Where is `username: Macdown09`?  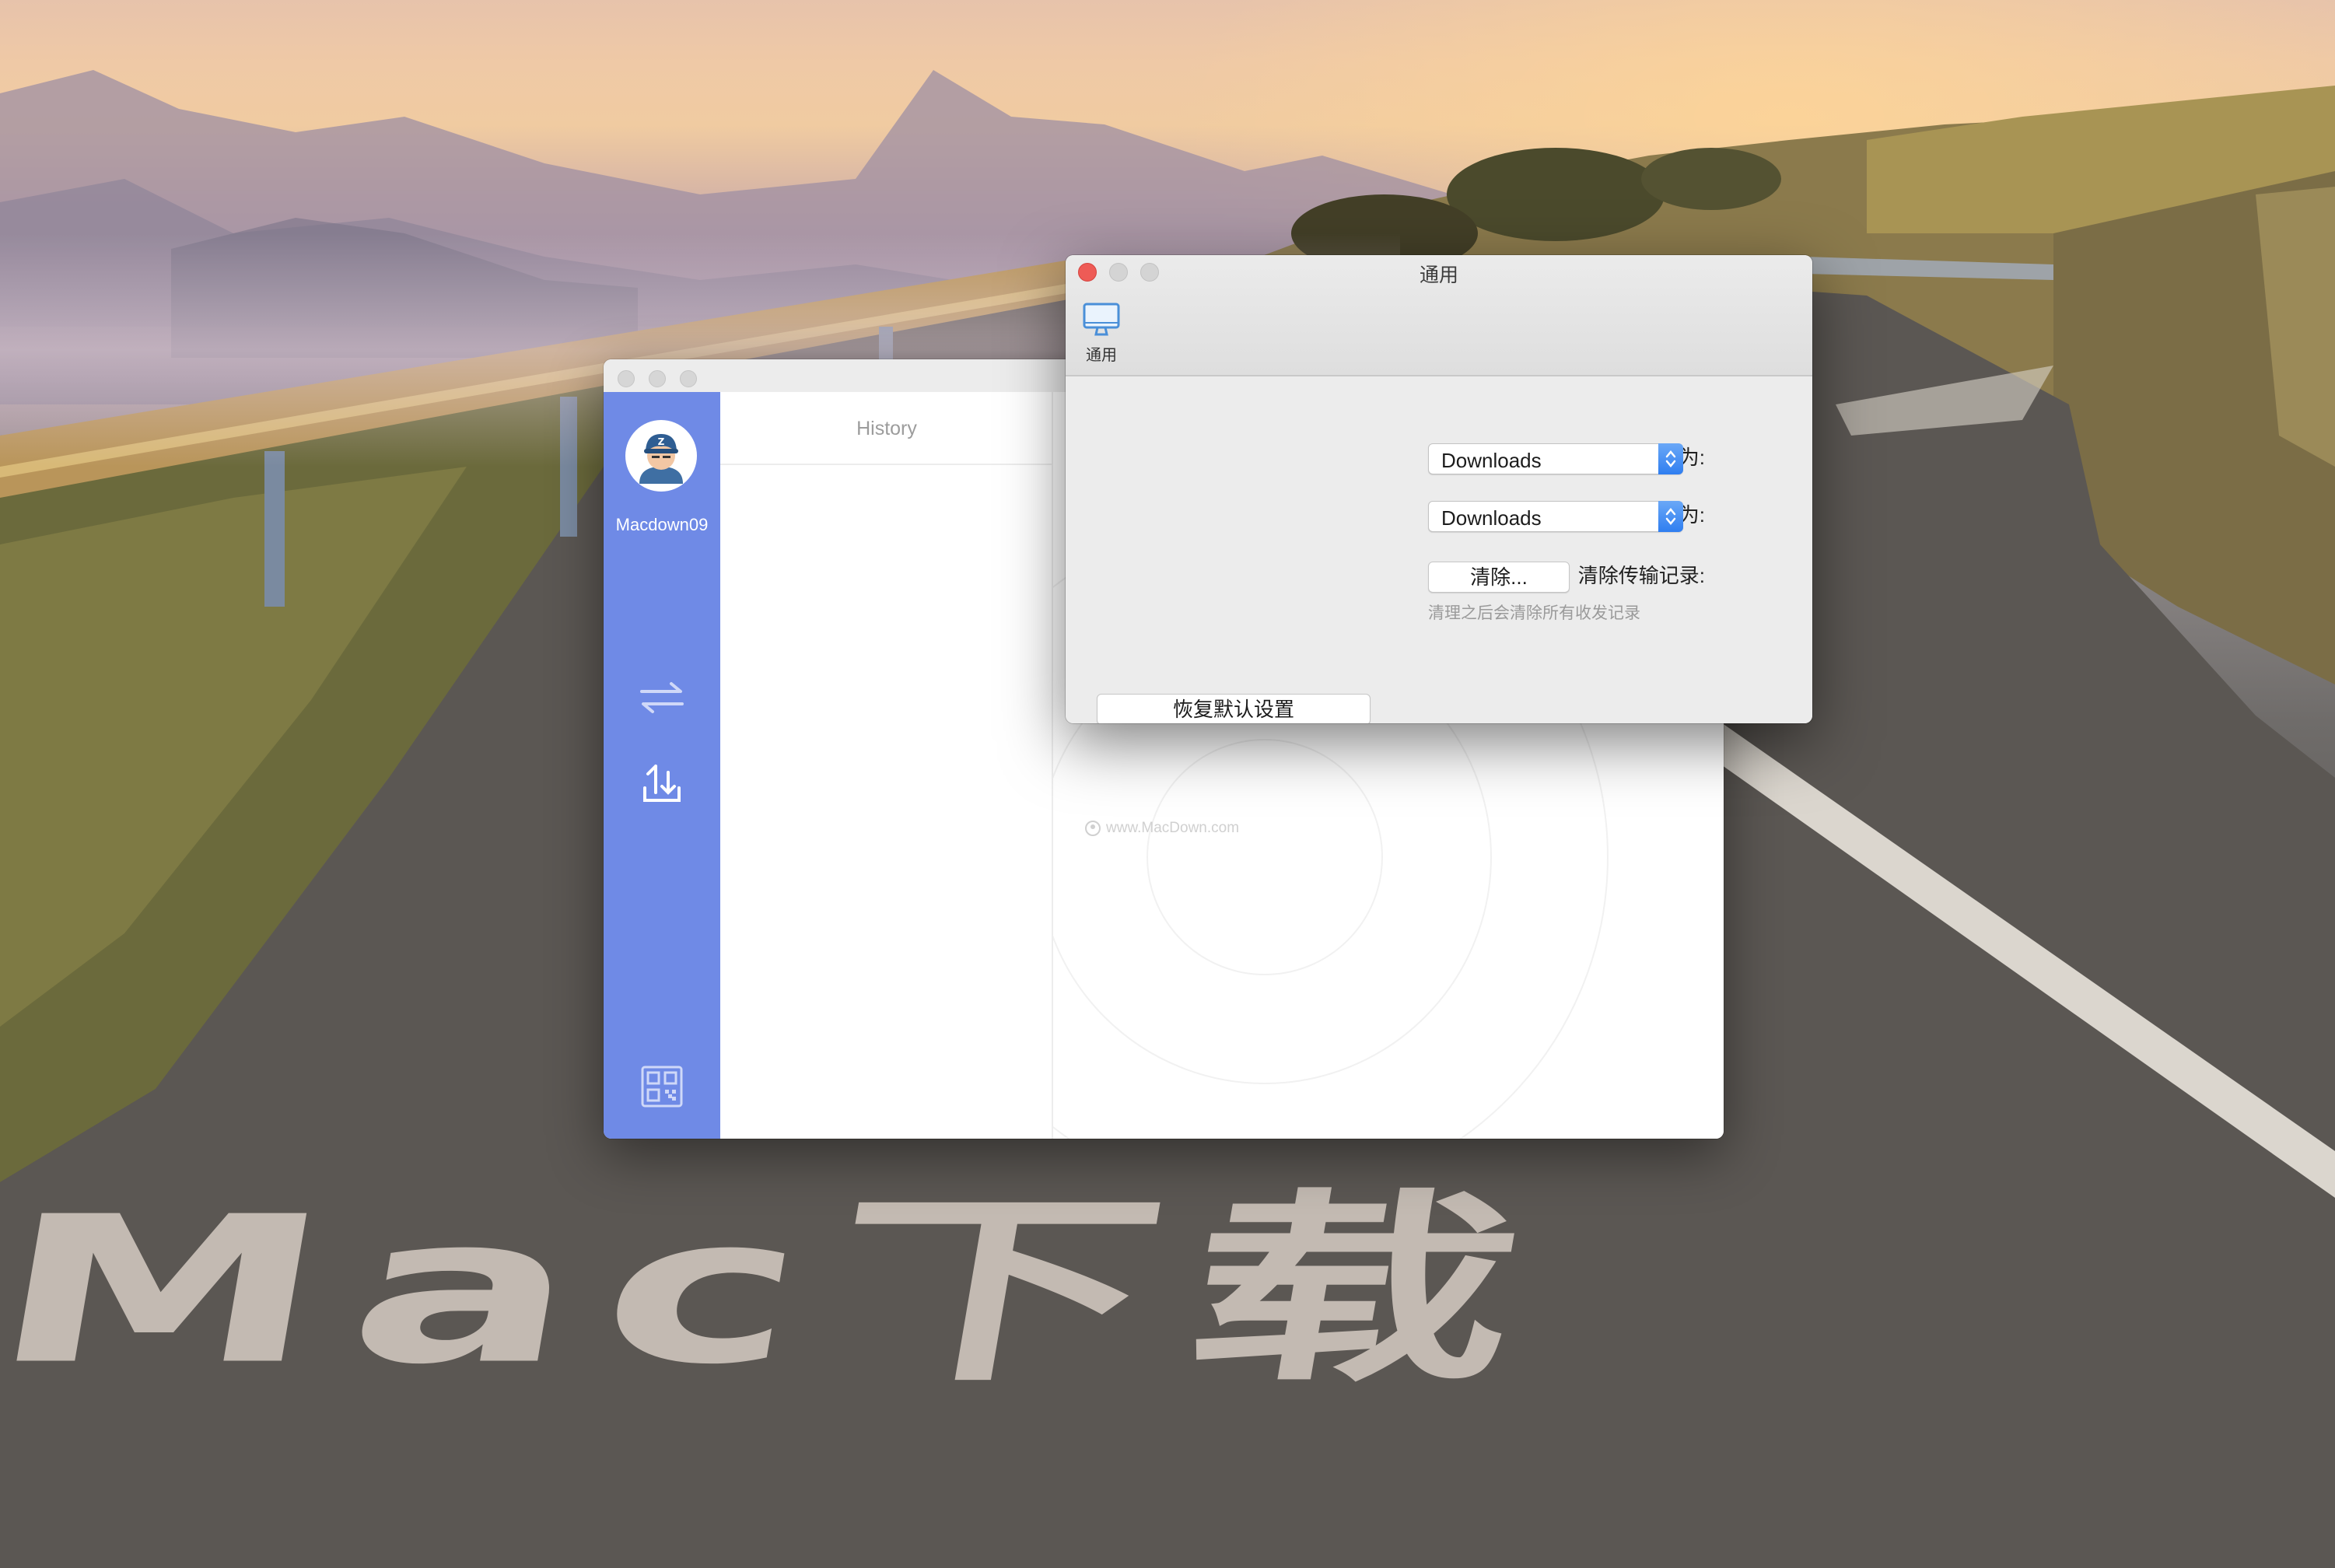 username: Macdown09 is located at coordinates (662, 524).